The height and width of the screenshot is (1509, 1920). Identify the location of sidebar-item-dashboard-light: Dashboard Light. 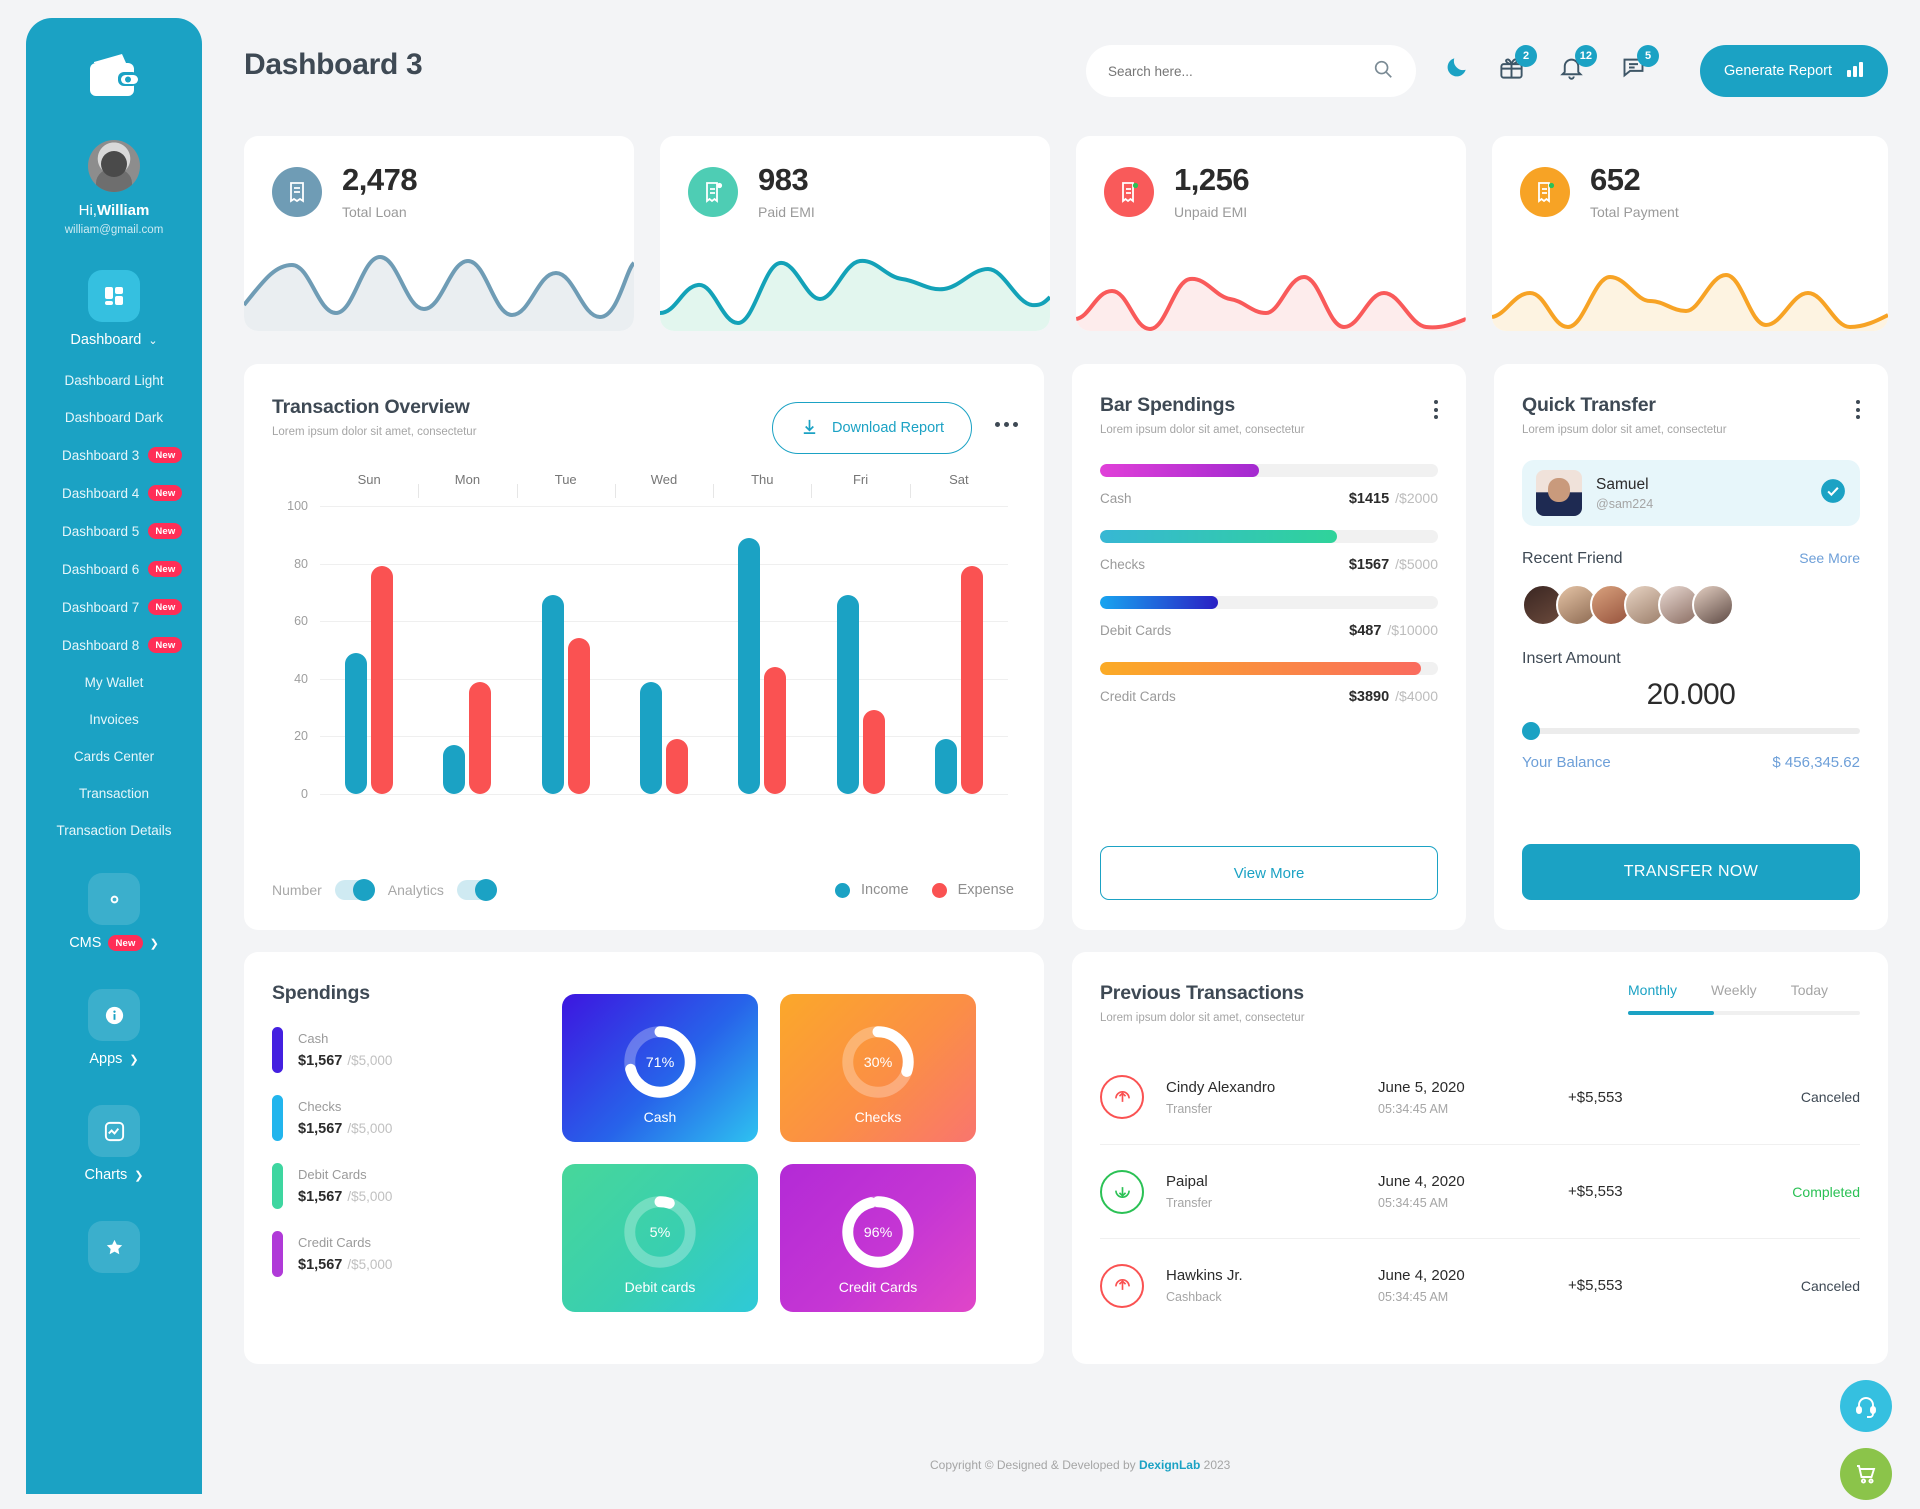
(114, 380).